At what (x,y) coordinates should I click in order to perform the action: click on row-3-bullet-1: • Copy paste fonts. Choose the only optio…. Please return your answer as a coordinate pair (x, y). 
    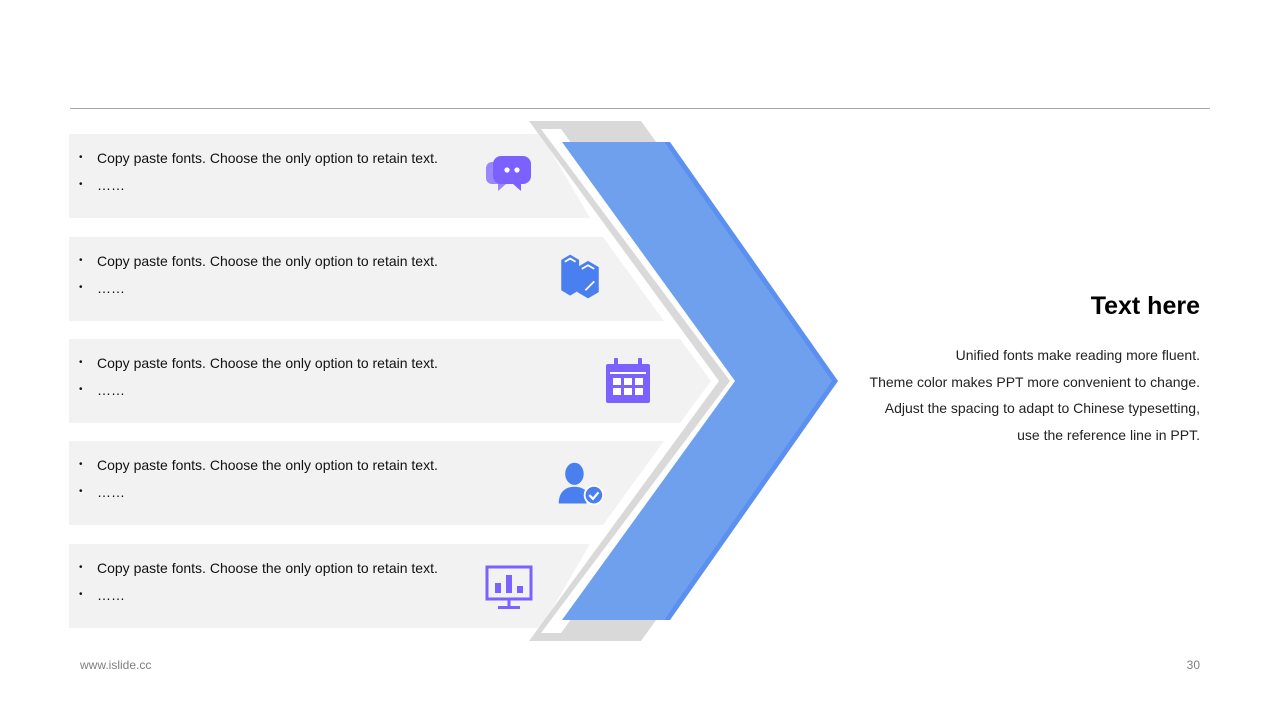
    Looking at the image, I should click on (258, 363).